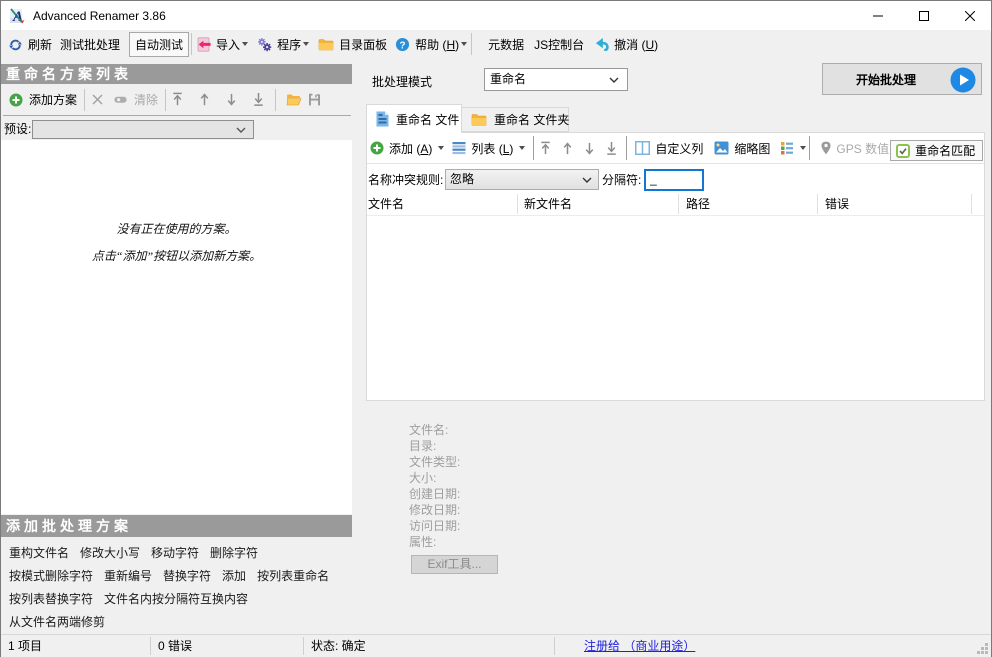  I want to click on view-options-button, so click(793, 148).